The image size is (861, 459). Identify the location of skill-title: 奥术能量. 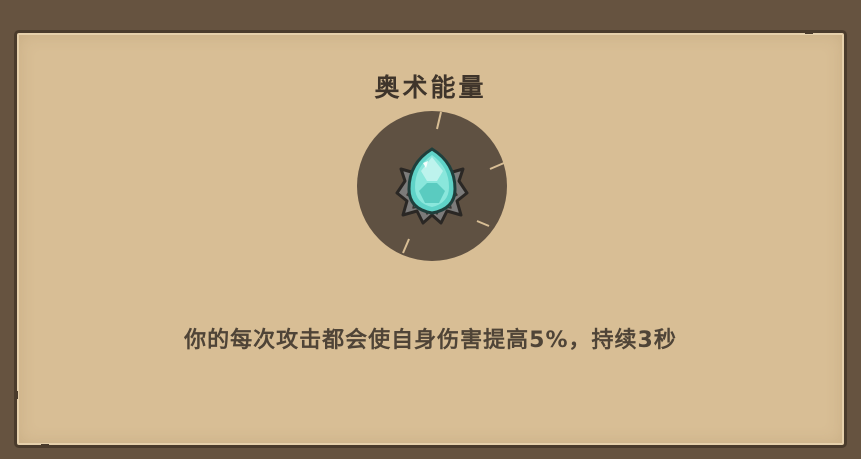
(430, 87).